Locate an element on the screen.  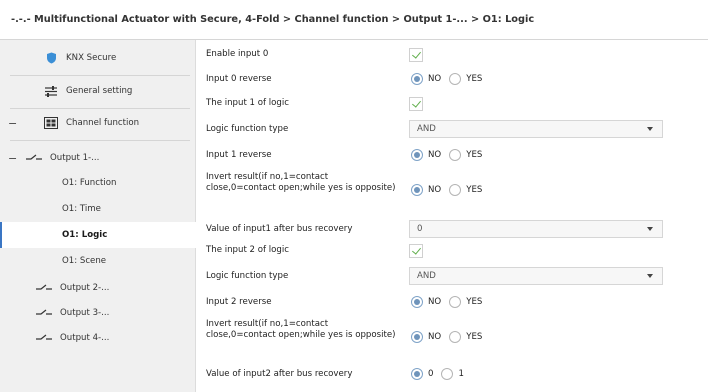
param-label: Input 2 reverse is located at coordinates (239, 302).